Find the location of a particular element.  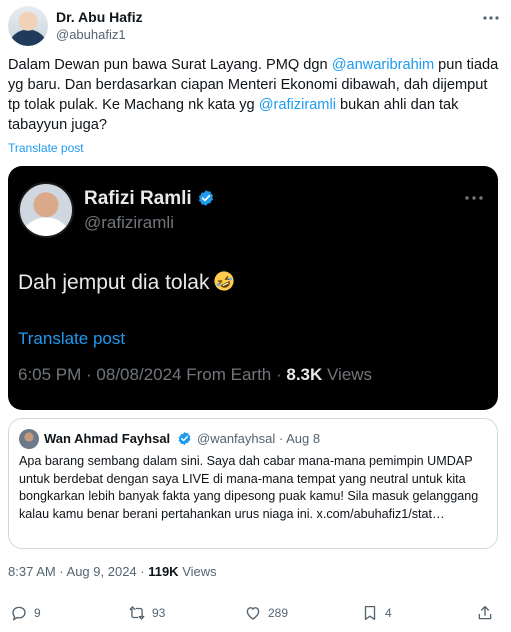

quoted-author-name: Wan Ahmad Fayhsal is located at coordinates (107, 438).